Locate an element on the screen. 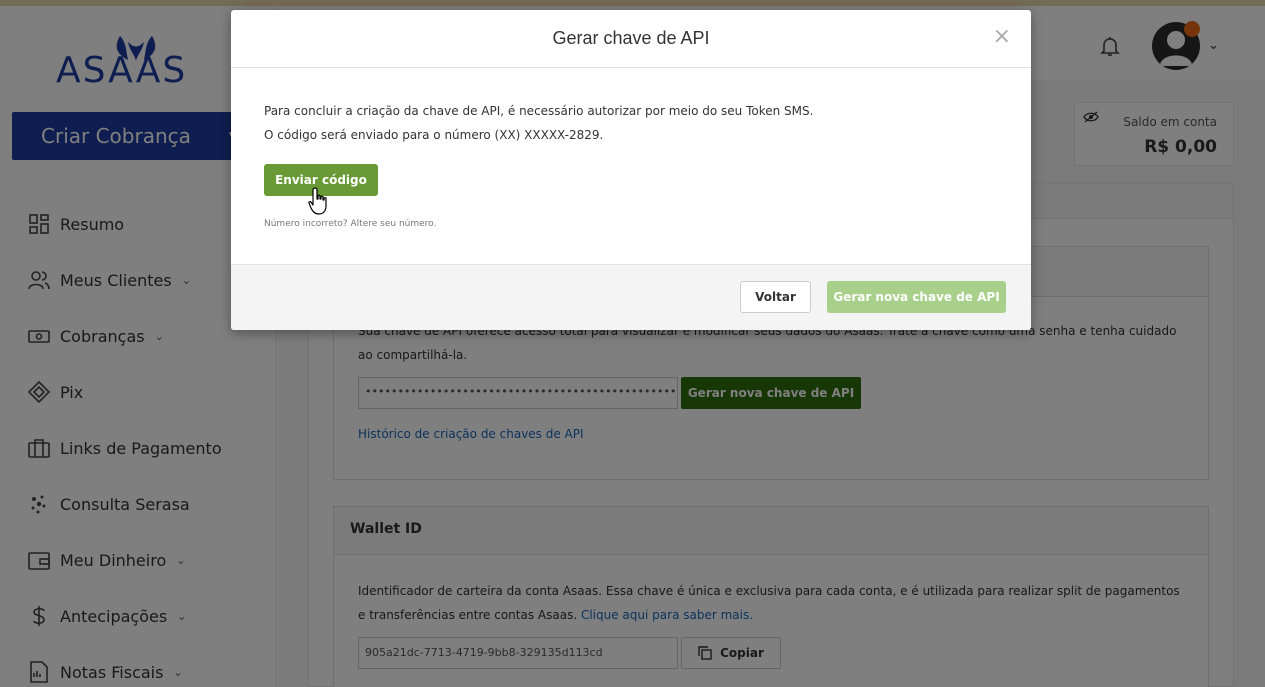  change-number-hint: Número incorreto? Altere seu número. is located at coordinates (350, 224).